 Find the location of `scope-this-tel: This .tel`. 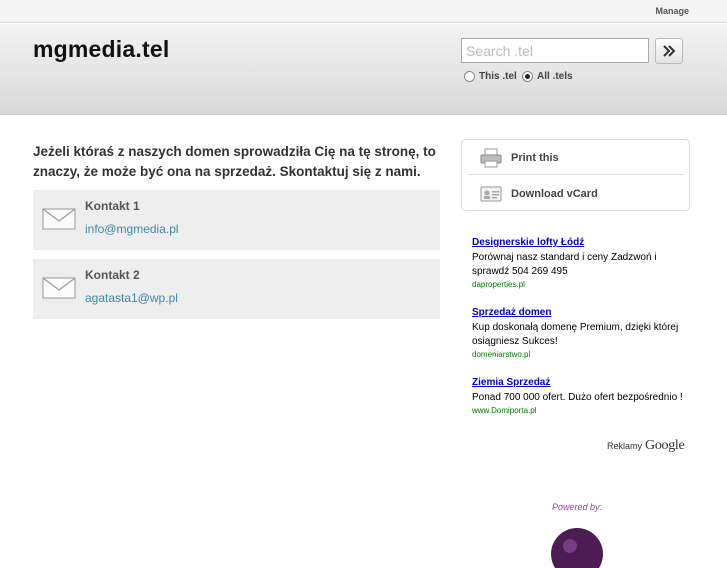

scope-this-tel: This .tel is located at coordinates (490, 76).